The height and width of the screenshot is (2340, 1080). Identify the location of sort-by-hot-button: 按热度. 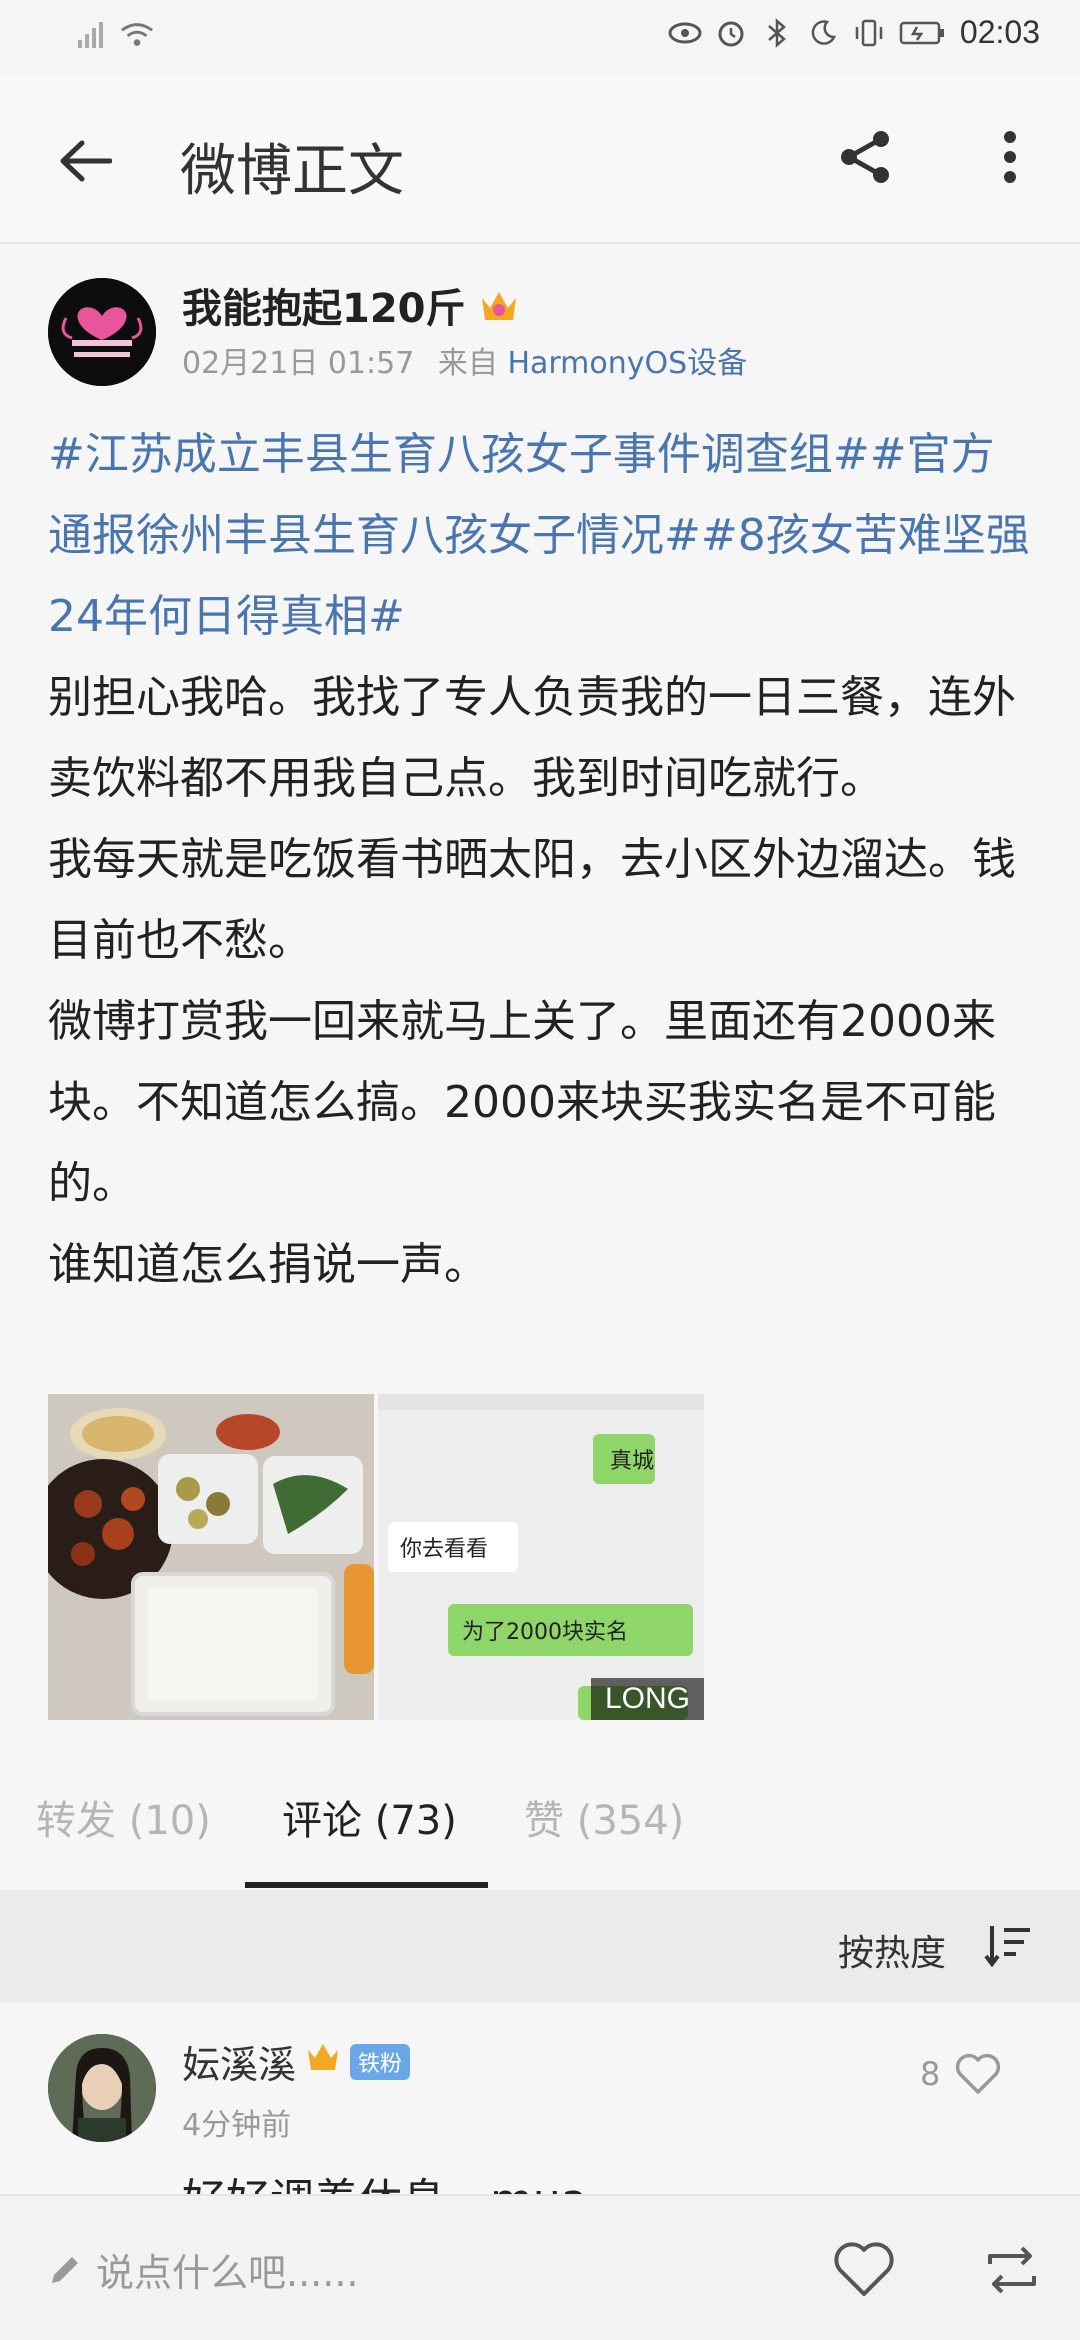
(892, 1950).